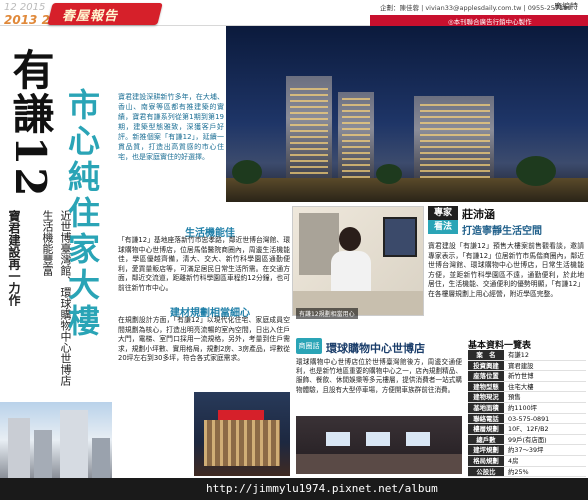 The width and height of the screenshot is (588, 500). I want to click on tower-right-lights, so click(455, 141).